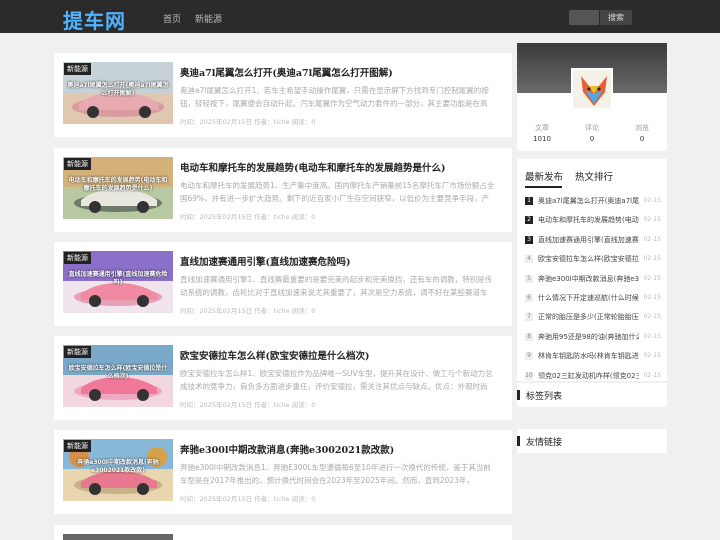 The height and width of the screenshot is (540, 720). I want to click on ranking-item: 5 奔驰e300l中期改款消息(奔驰e3002021款改款) 02-15, so click(593, 280).